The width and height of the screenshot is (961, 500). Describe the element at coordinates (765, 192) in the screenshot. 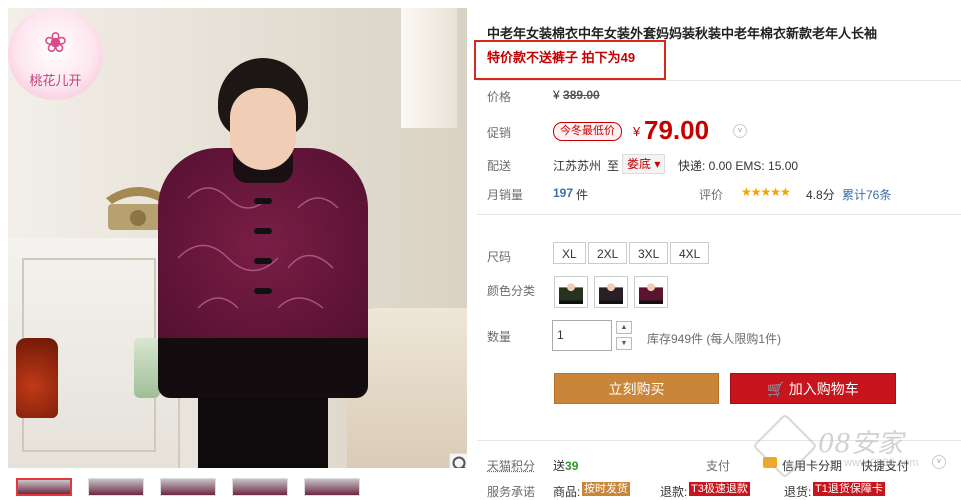

I see `rating-stars-icon: ★★★★★` at that location.